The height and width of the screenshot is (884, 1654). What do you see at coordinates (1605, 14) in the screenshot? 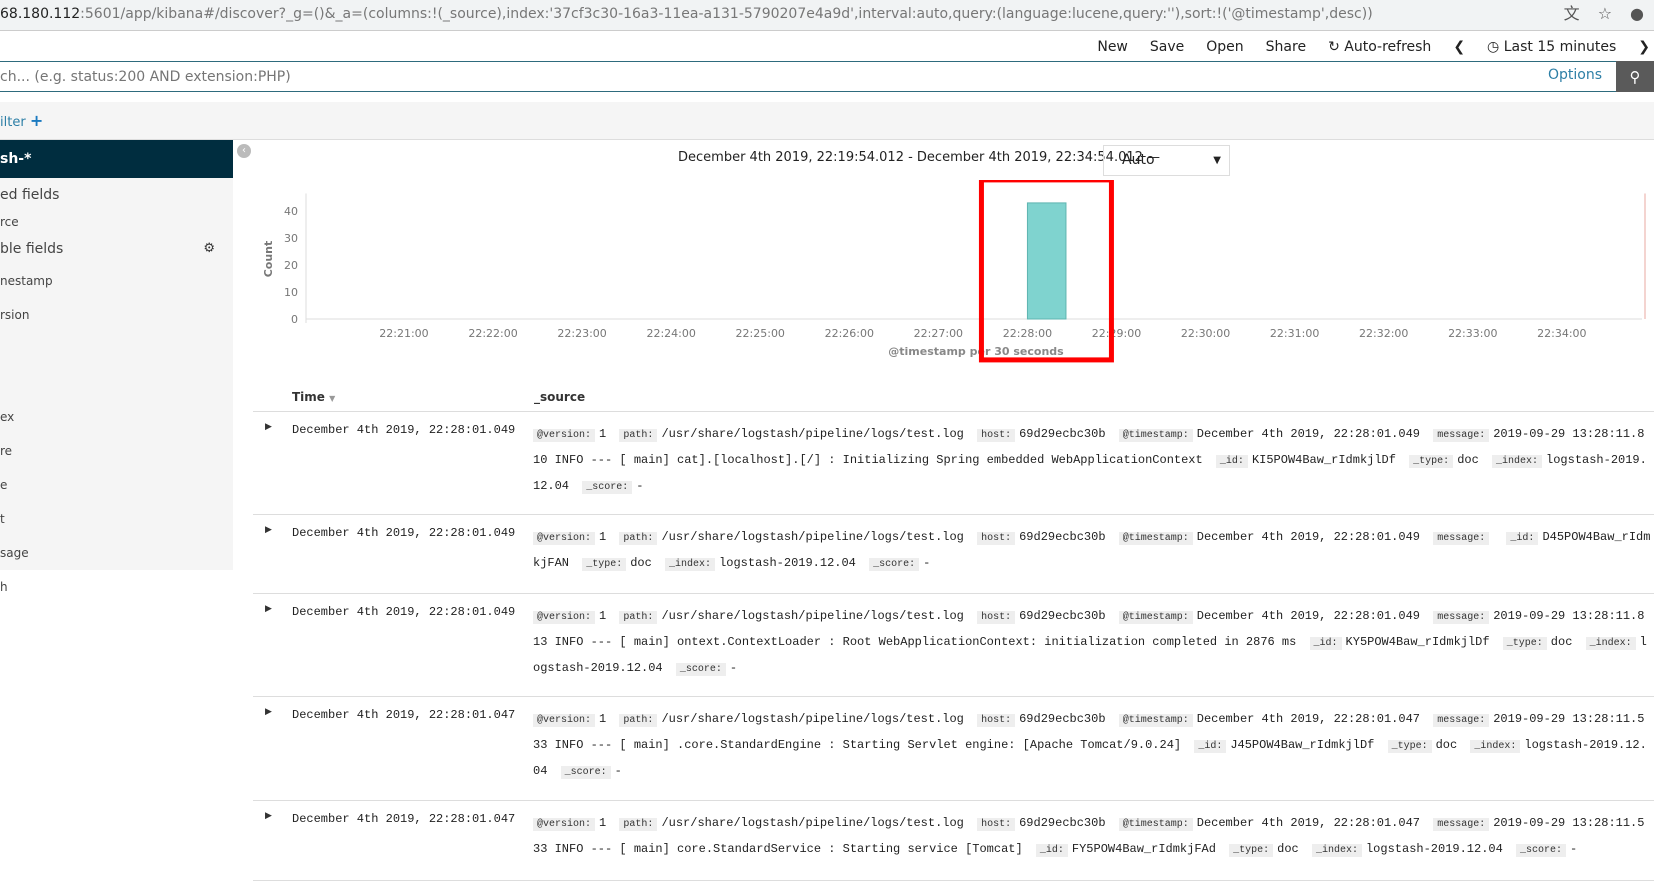
I see `star-icon: ☆` at bounding box center [1605, 14].